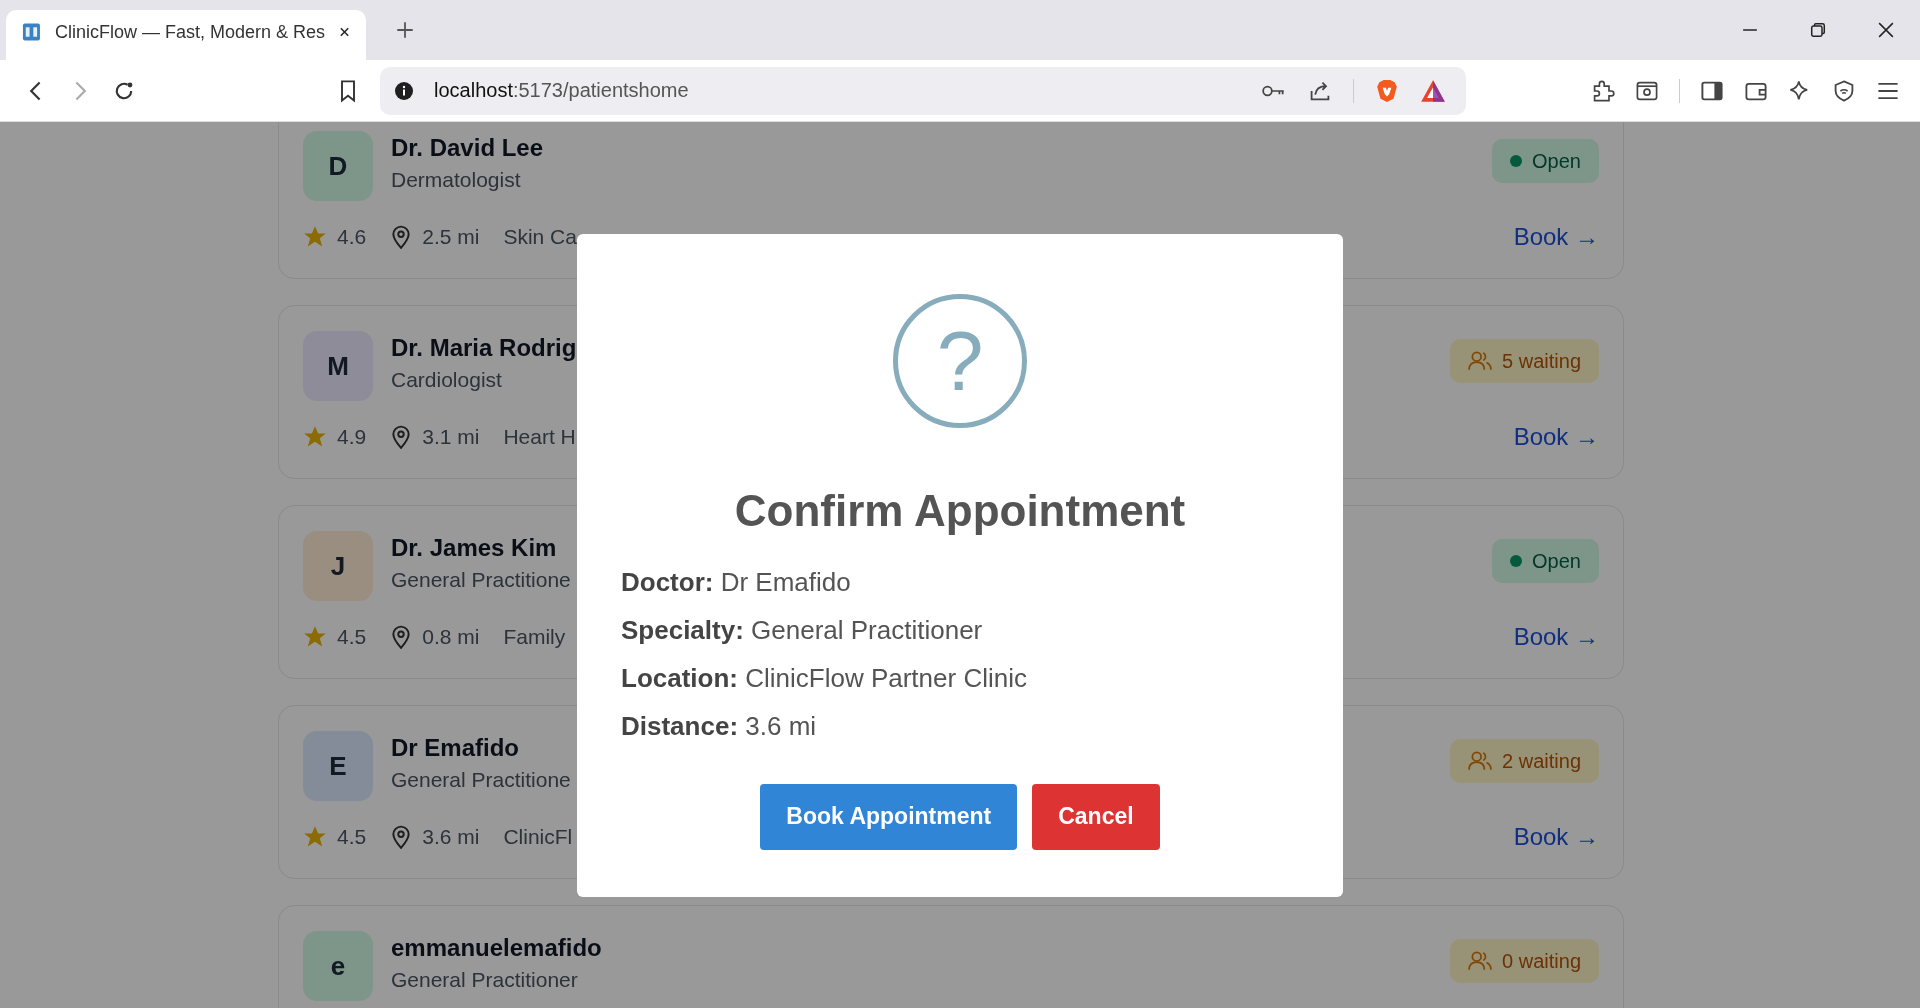 This screenshot has width=1920, height=1008. I want to click on doctor-specialty: General Practitioner, so click(485, 980).